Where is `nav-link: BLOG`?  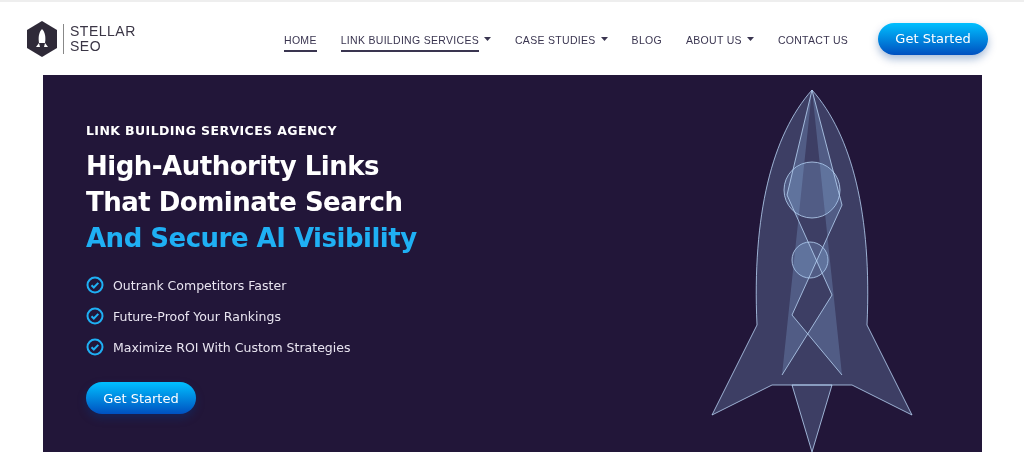 nav-link: BLOG is located at coordinates (646, 38).